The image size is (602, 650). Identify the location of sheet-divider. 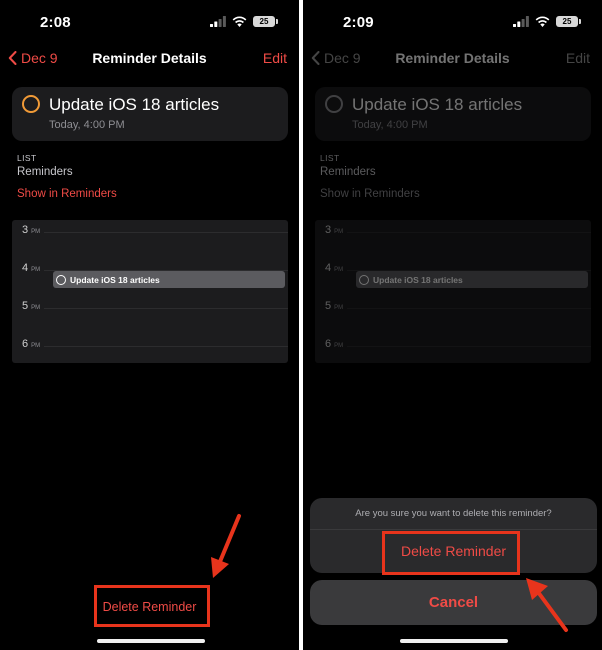
(453, 529).